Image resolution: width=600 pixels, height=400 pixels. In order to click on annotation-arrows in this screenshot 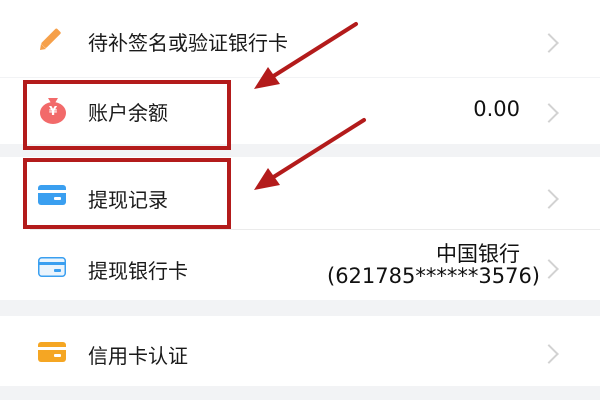, I will do `click(310, 106)`.